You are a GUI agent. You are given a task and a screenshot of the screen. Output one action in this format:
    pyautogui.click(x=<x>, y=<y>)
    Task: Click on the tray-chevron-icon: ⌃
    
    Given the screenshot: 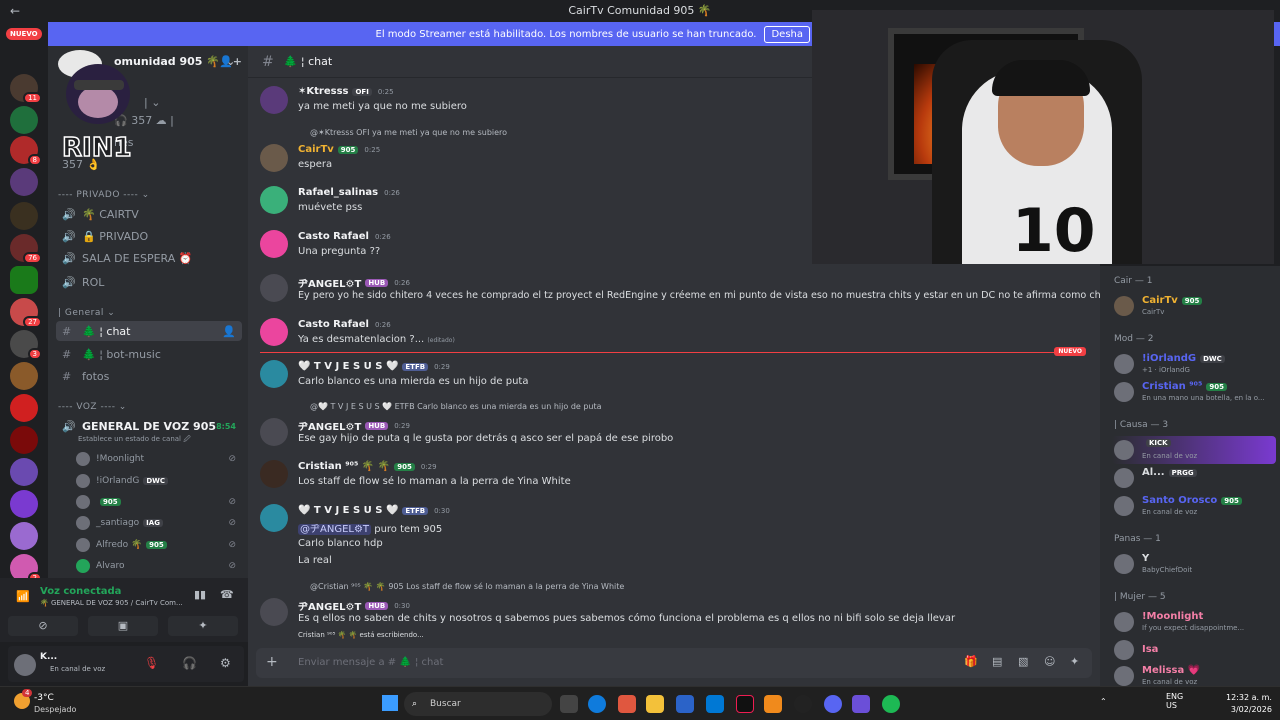 What is the action you would take?
    pyautogui.click(x=1103, y=701)
    